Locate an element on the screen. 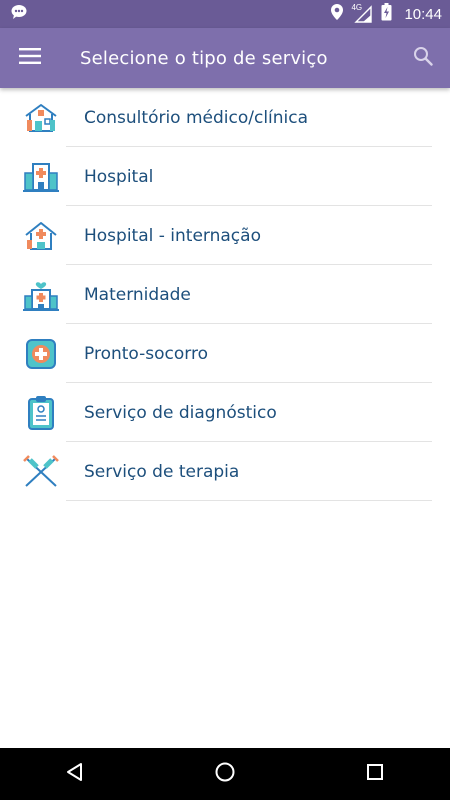  diagnostic-clipboard-icon is located at coordinates (41, 413).